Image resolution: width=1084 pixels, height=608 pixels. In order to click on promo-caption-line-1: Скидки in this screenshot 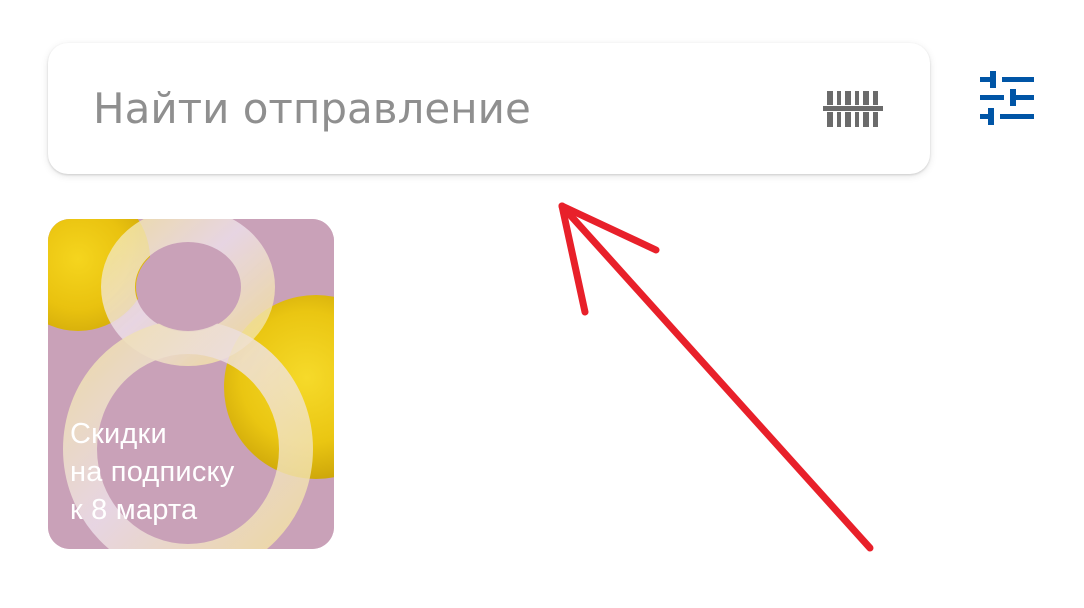, I will do `click(118, 434)`.